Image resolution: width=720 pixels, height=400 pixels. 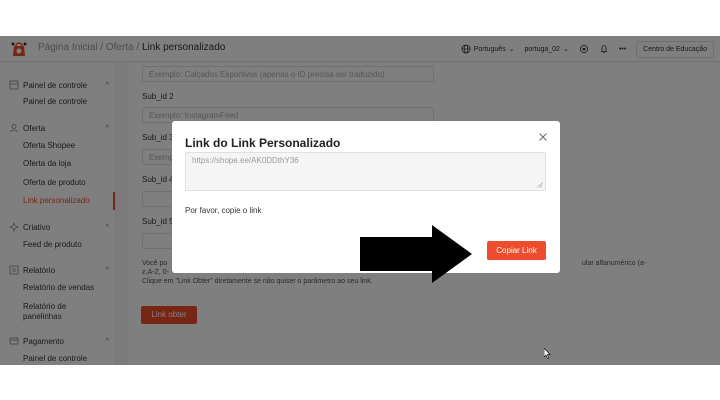 I want to click on mouse-cursor-icon, so click(x=547, y=353).